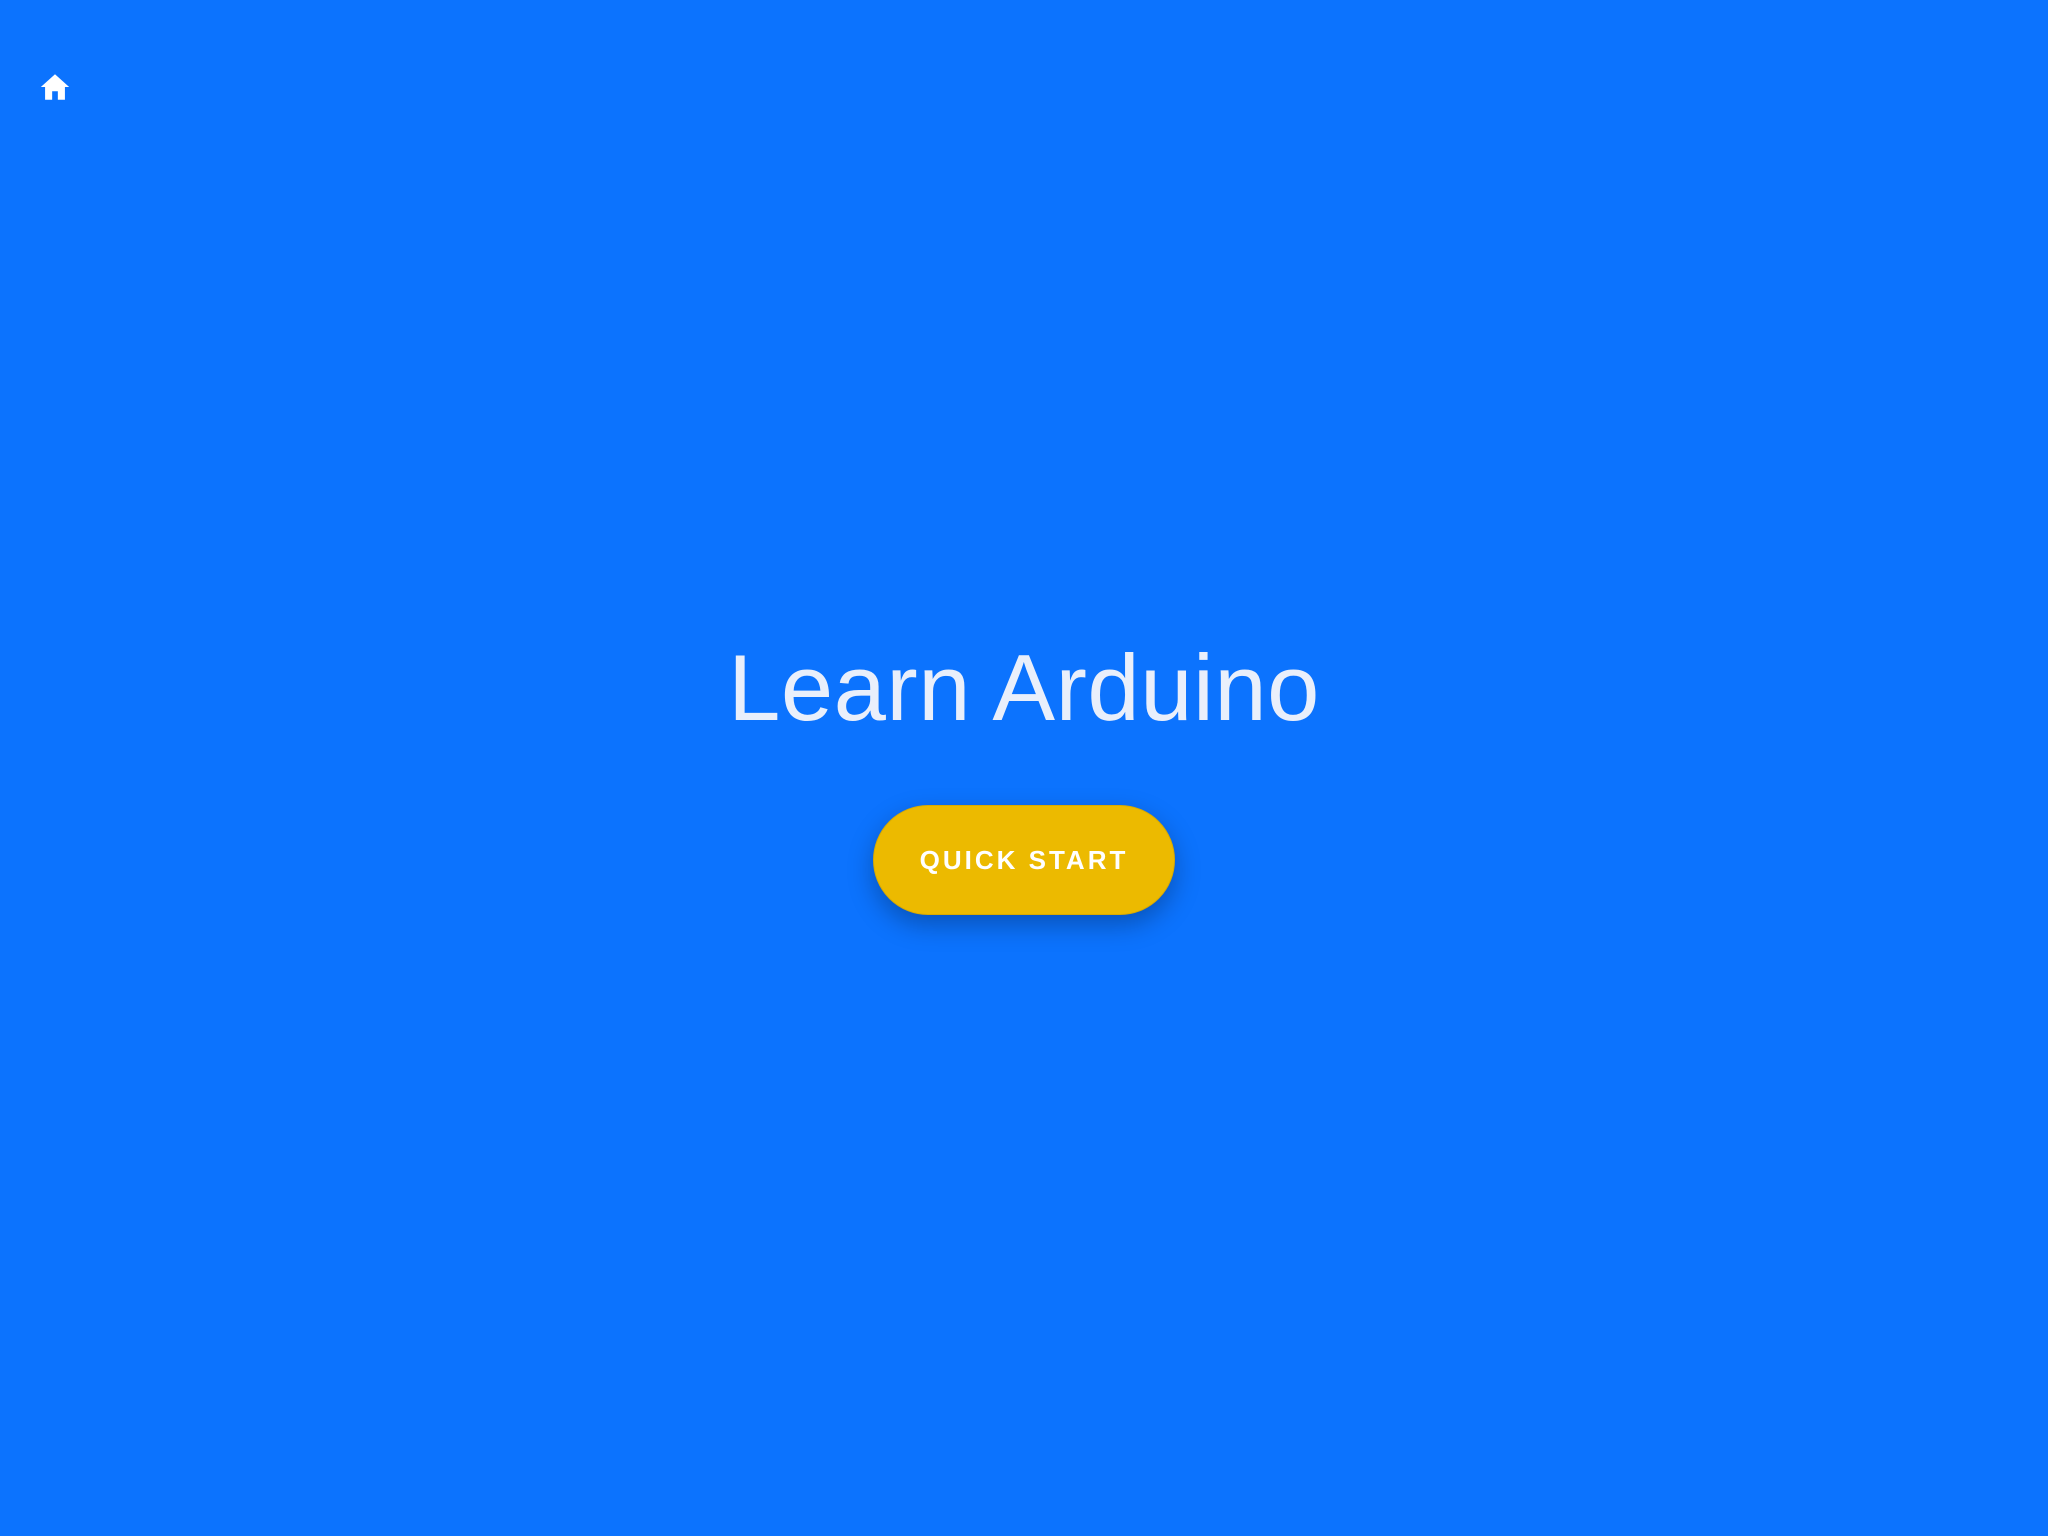 The height and width of the screenshot is (1536, 2048). Describe the element at coordinates (1024, 687) in the screenshot. I see `page-title: Learn Arduino` at that location.